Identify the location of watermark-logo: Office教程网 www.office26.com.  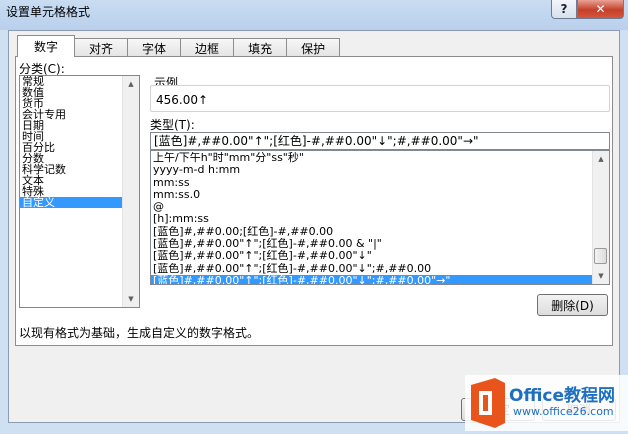
(546, 403).